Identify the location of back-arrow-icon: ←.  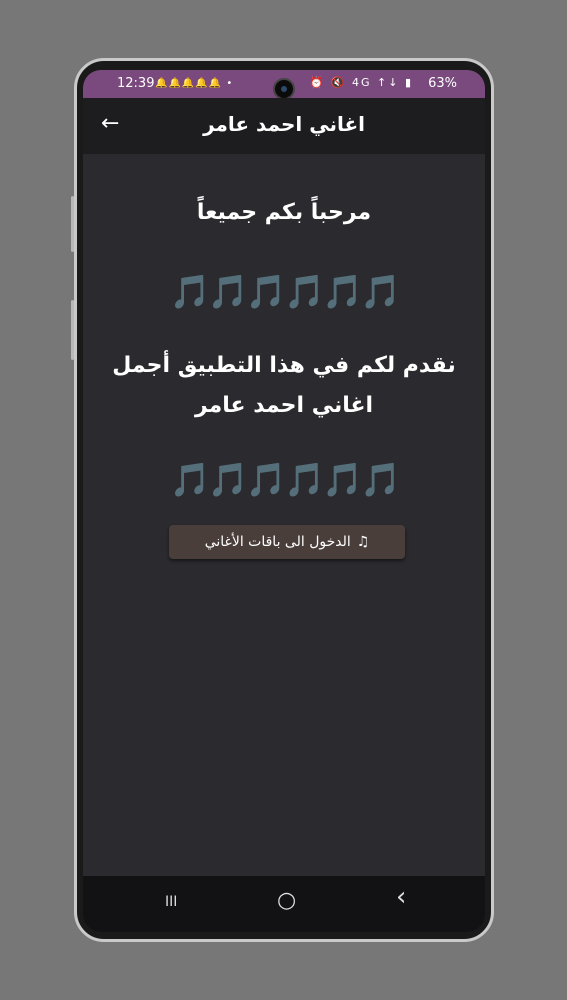
(110, 124).